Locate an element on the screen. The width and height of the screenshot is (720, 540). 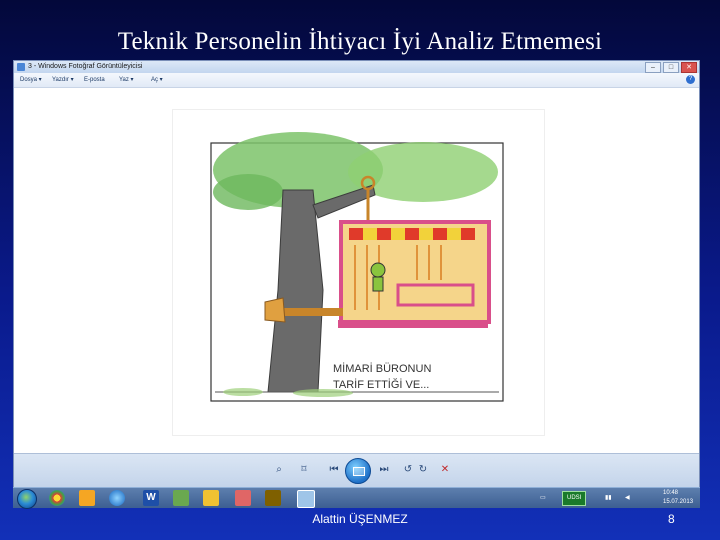
tree-trunk is located at coordinates (295, 291).